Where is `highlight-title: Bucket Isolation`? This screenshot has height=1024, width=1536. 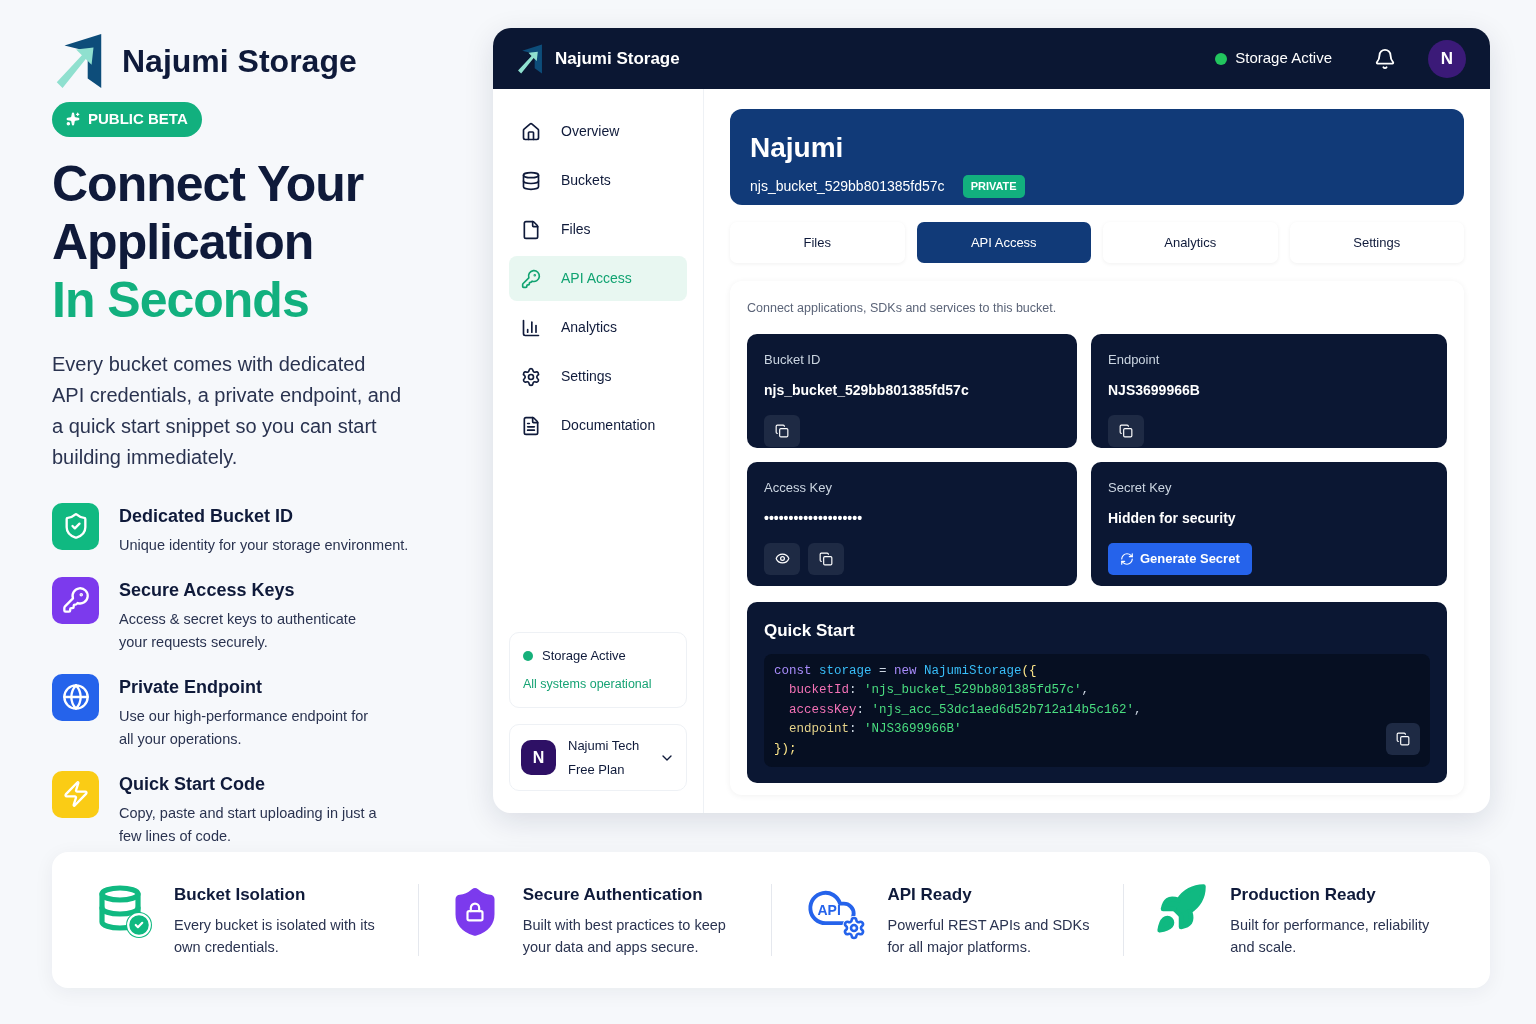
highlight-title: Bucket Isolation is located at coordinates (240, 895).